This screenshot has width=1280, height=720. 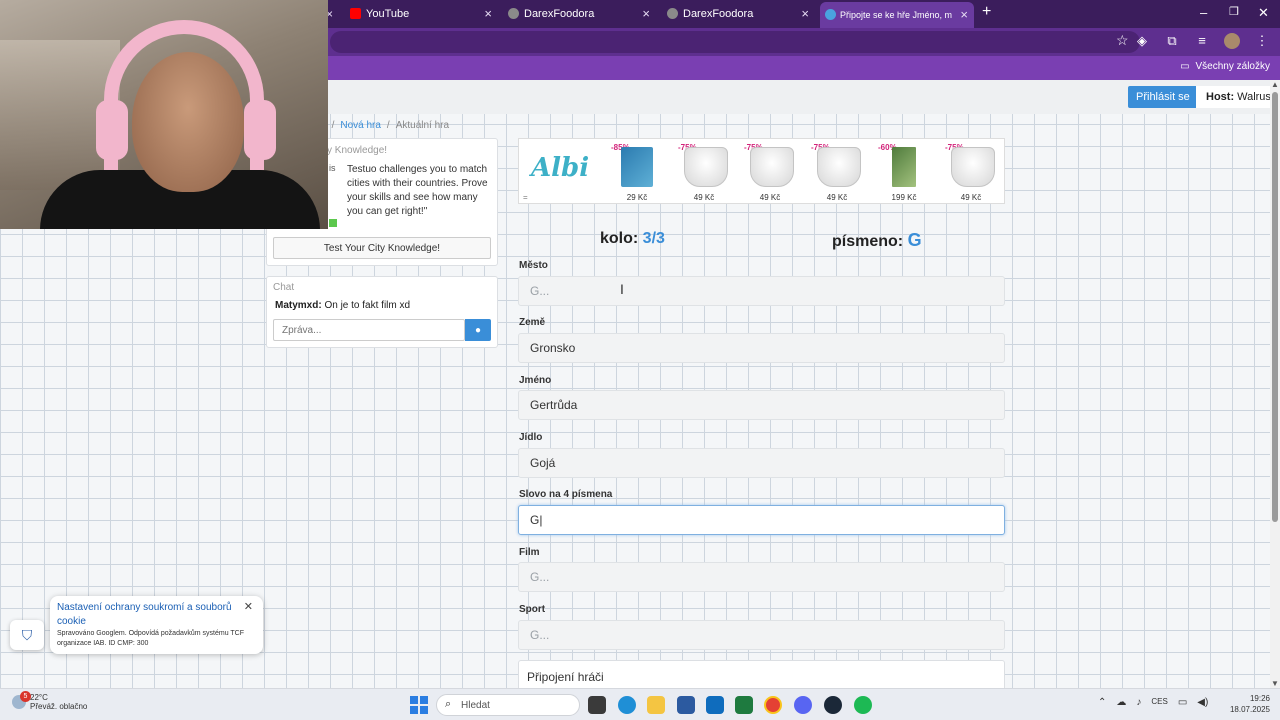 I want to click on ad-product: -85% 29 Kč, so click(x=637, y=172).